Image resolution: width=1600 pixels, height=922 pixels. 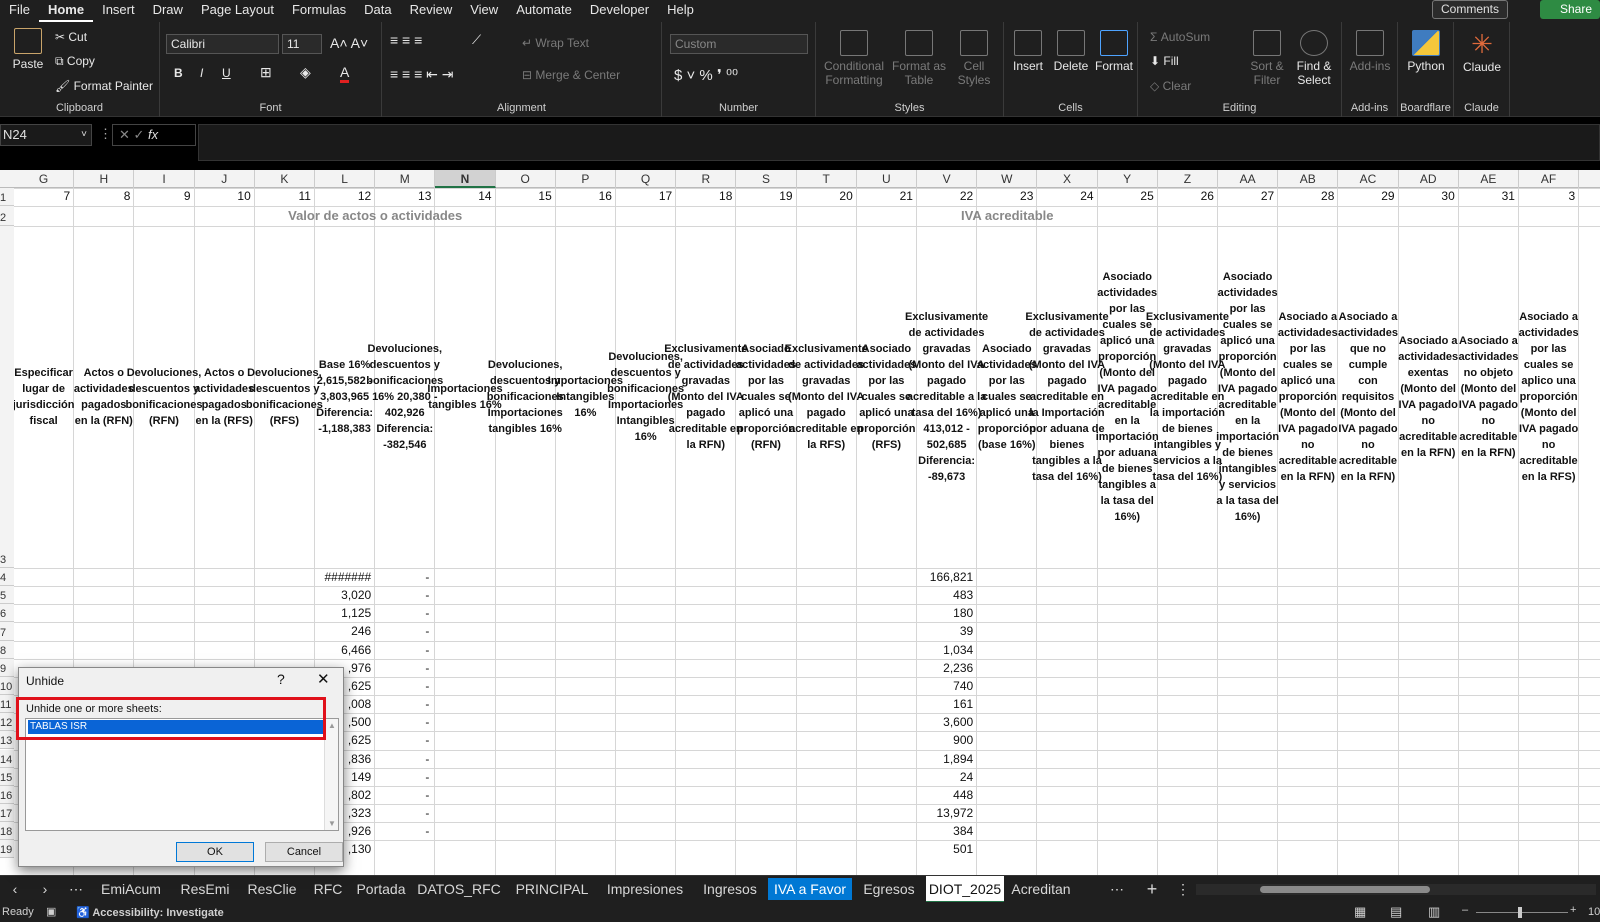 What do you see at coordinates (484, 11) in the screenshot?
I see `menu-view: View` at bounding box center [484, 11].